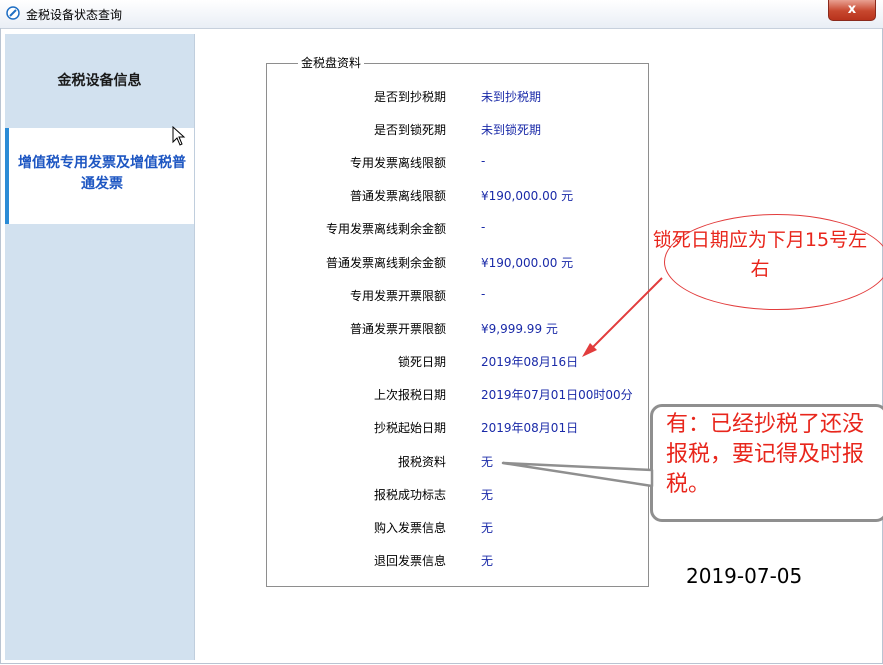 This screenshot has width=883, height=665. What do you see at coordinates (744, 576) in the screenshot?
I see `date-stamp: 2019-07-05` at bounding box center [744, 576].